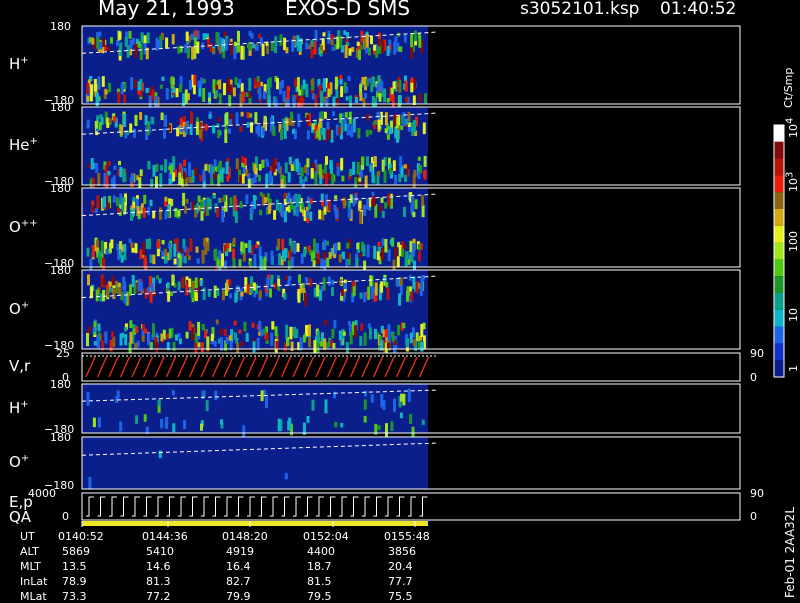 This screenshot has width=800, height=603. What do you see at coordinates (319, 566) in the screenshot?
I see `ephemeris-cell: 18.7` at bounding box center [319, 566].